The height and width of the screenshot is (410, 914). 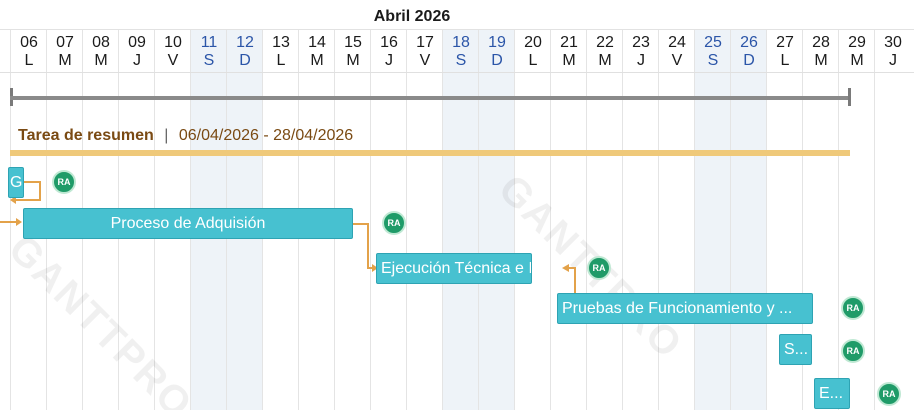 What do you see at coordinates (137, 42) in the screenshot?
I see `day-number: 09` at bounding box center [137, 42].